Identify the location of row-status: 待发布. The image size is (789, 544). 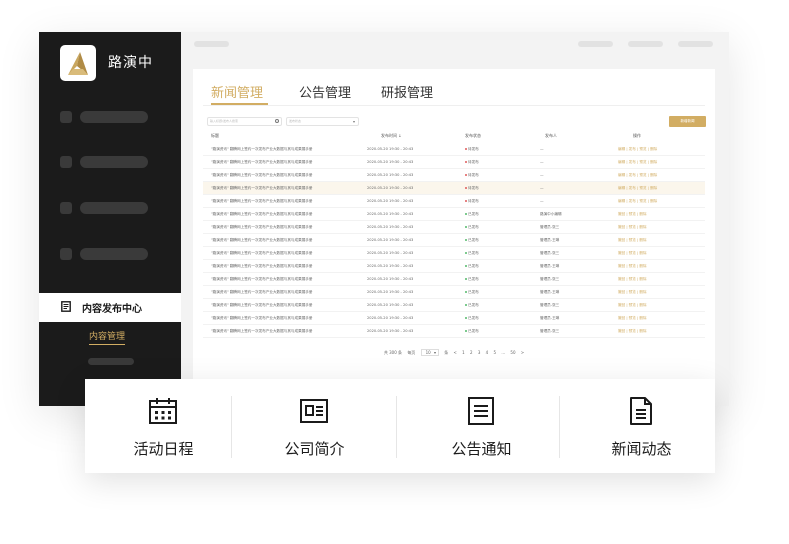
(472, 188).